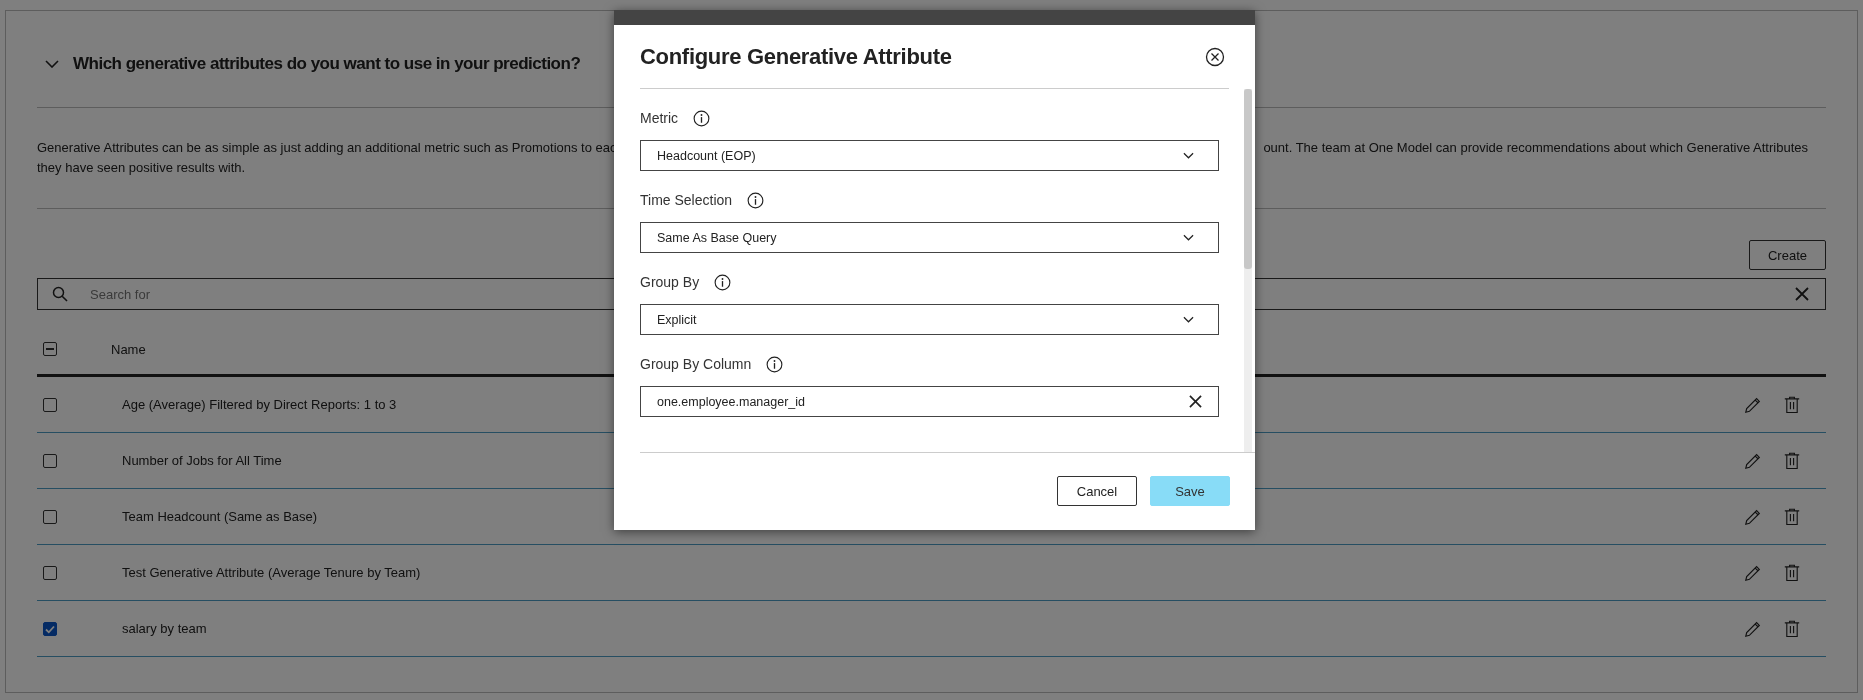 This screenshot has width=1863, height=700. Describe the element at coordinates (1190, 491) in the screenshot. I see `save-button: Save` at that location.